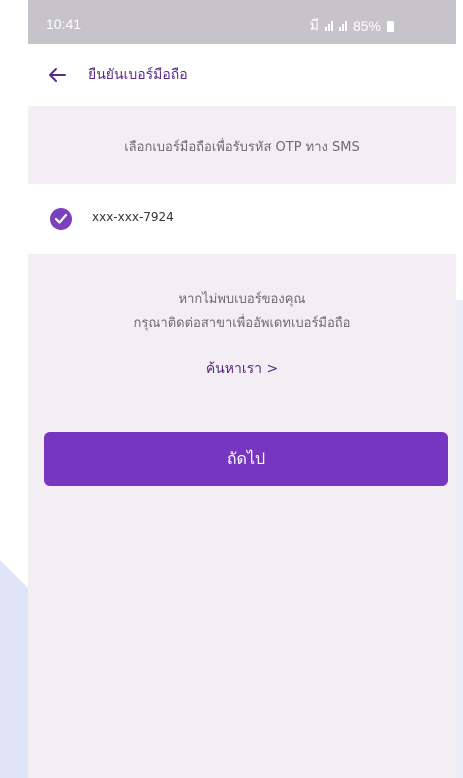  What do you see at coordinates (138, 75) in the screenshot?
I see `page-title: ยืนยันเบอร์มือถือ` at bounding box center [138, 75].